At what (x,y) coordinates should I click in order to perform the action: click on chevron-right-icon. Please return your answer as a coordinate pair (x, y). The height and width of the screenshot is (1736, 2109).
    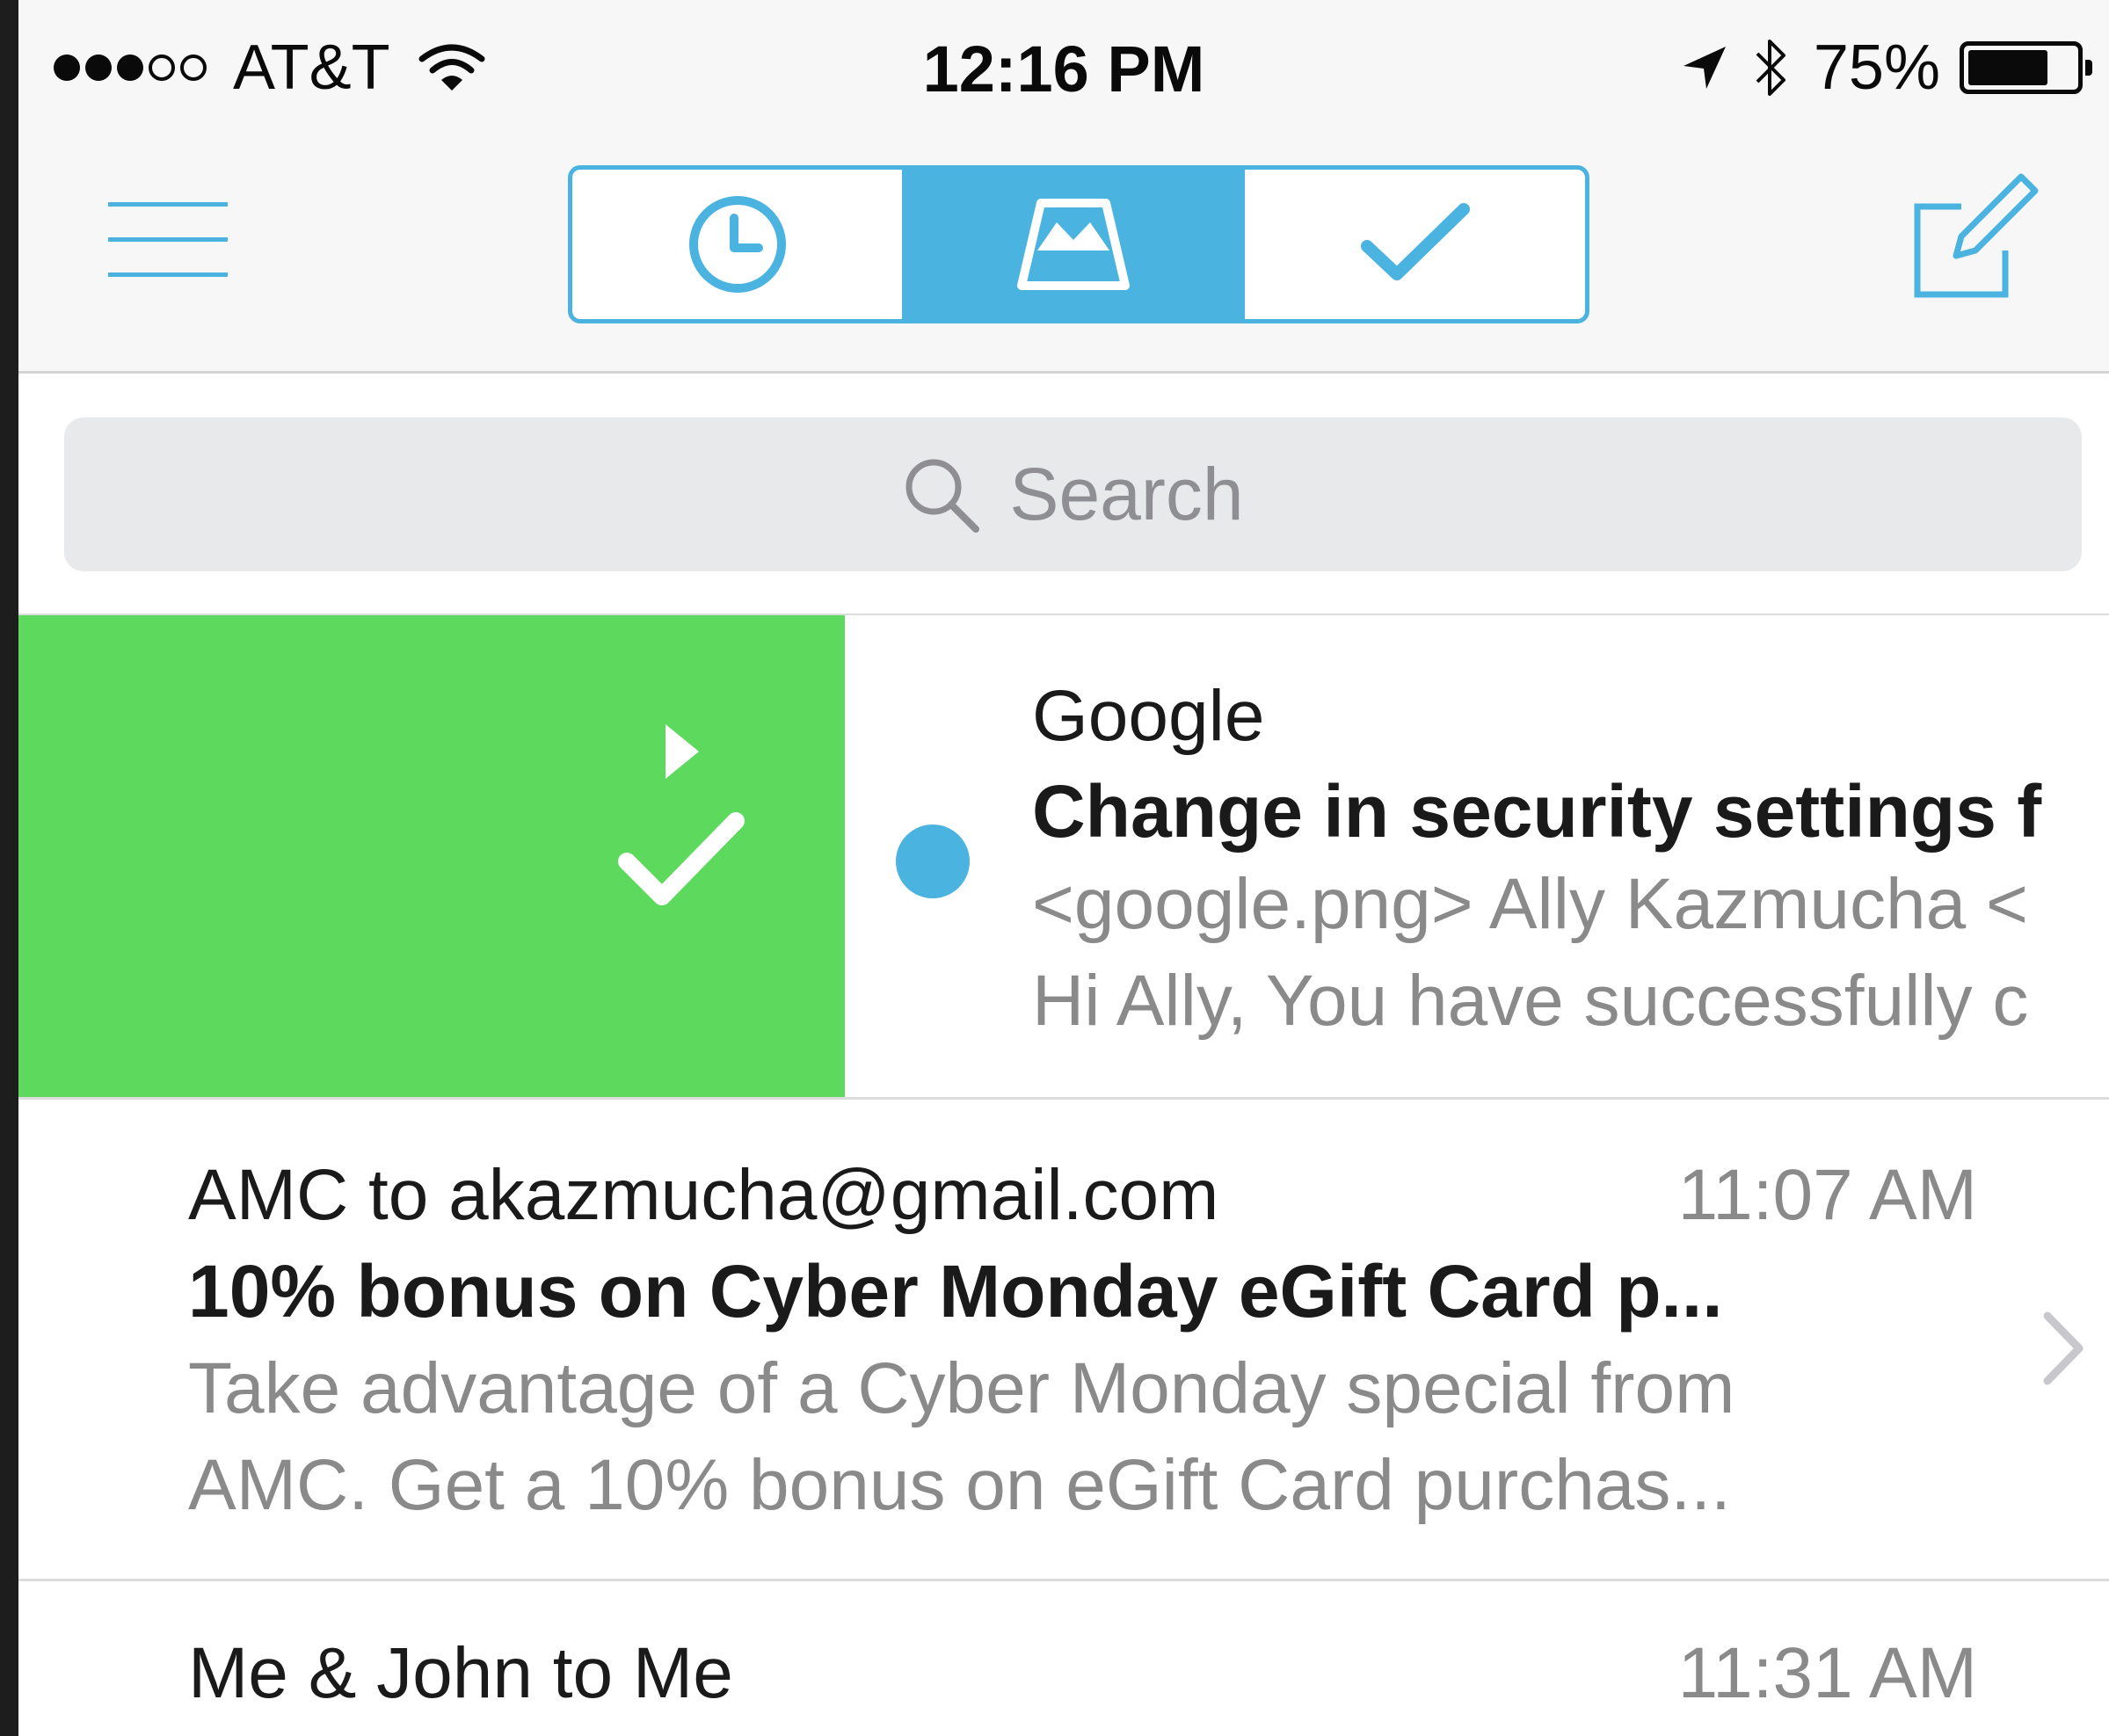
    Looking at the image, I should click on (2063, 1348).